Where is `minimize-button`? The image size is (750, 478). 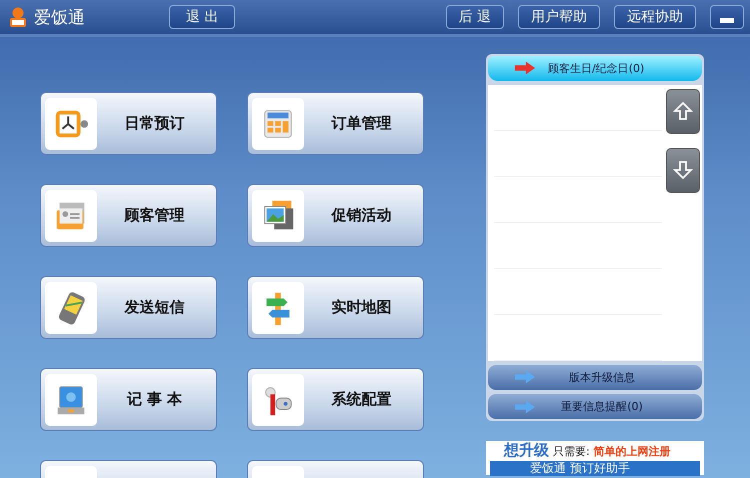
minimize-button is located at coordinates (727, 17).